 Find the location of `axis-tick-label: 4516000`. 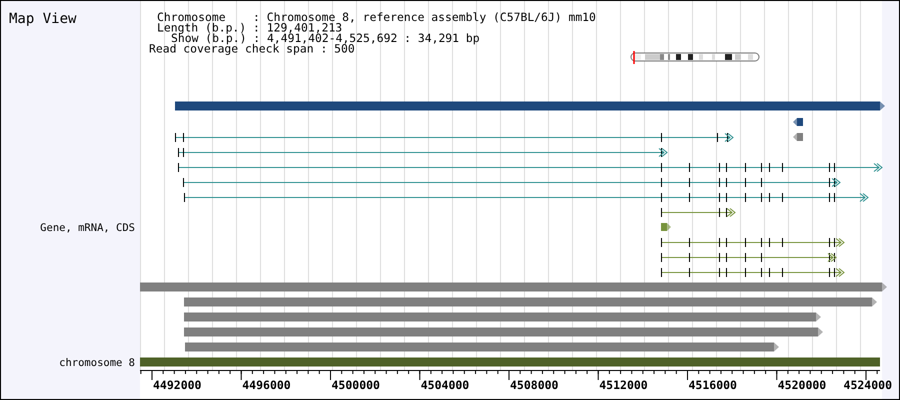

axis-tick-label: 4516000 is located at coordinates (712, 385).